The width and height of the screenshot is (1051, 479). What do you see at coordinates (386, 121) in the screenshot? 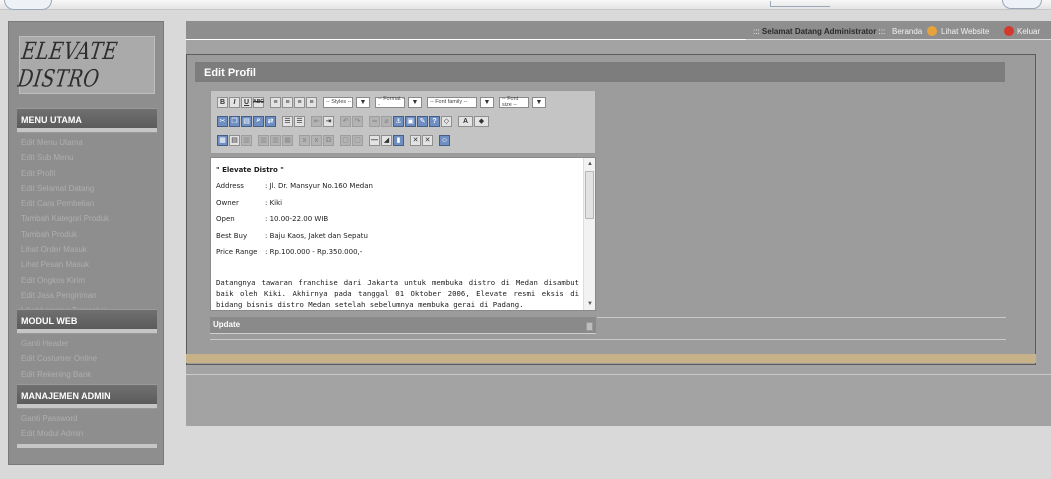
I see `unlink-icon: ⌀` at bounding box center [386, 121].